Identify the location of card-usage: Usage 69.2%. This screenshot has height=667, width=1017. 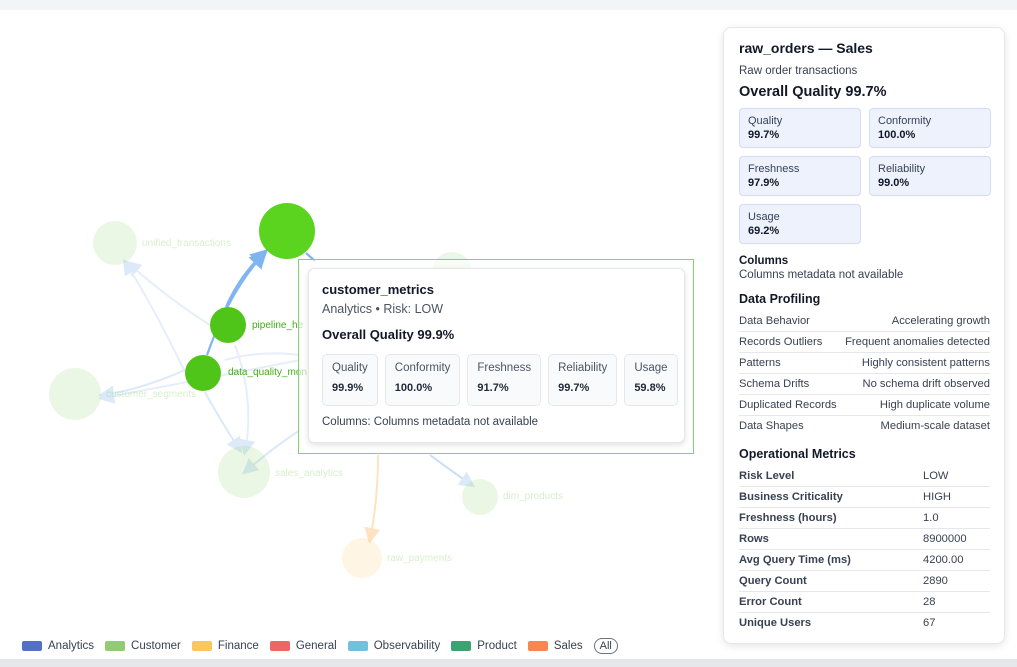
(800, 224).